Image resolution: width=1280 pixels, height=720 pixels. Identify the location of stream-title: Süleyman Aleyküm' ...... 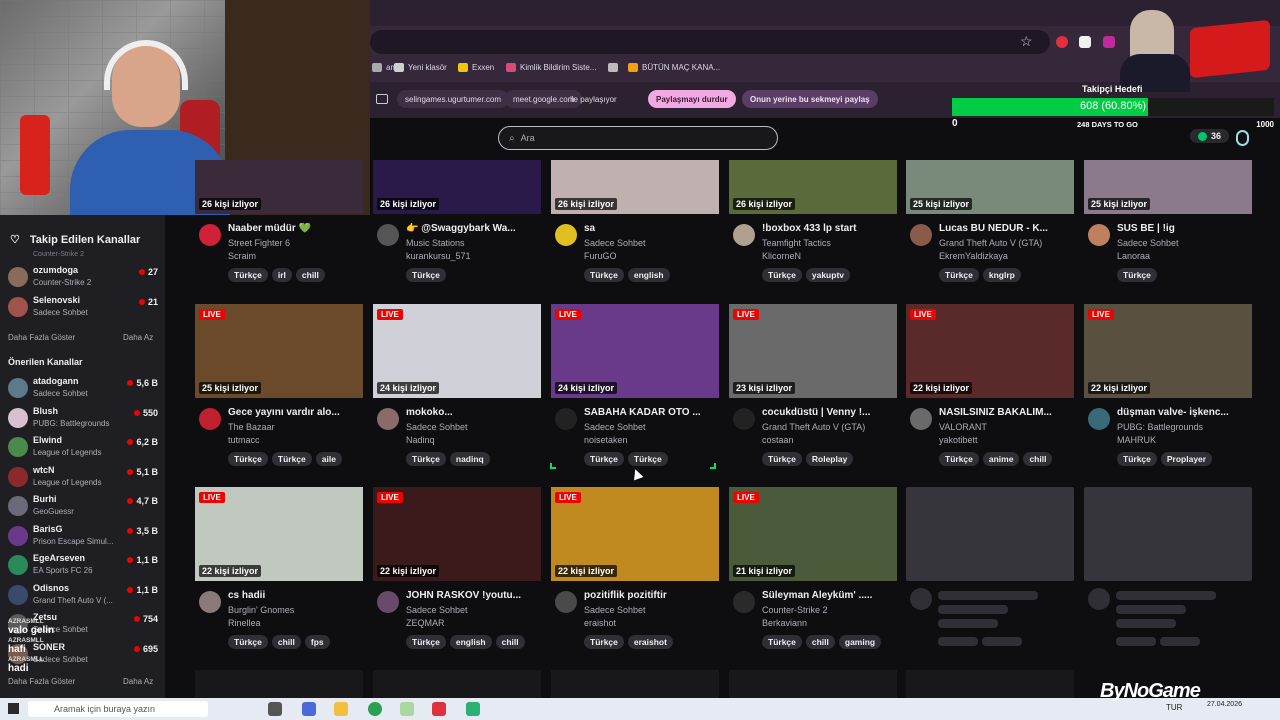
(829, 595).